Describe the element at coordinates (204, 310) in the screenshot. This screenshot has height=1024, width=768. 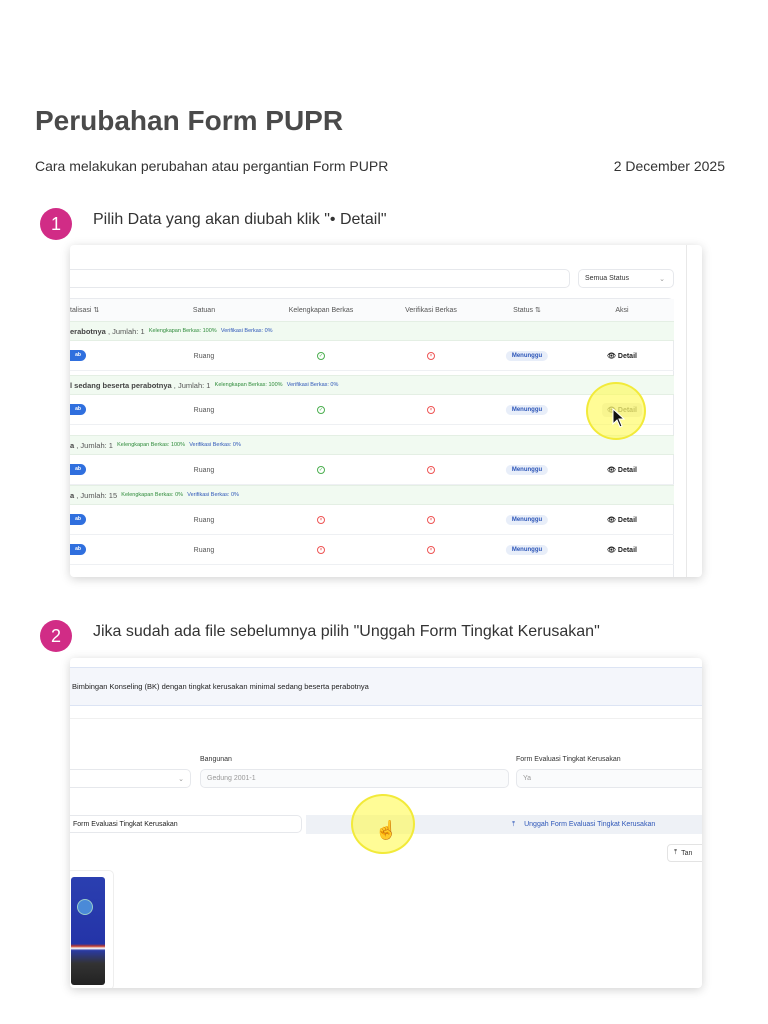
I see `col-satuan: Satuan` at that location.